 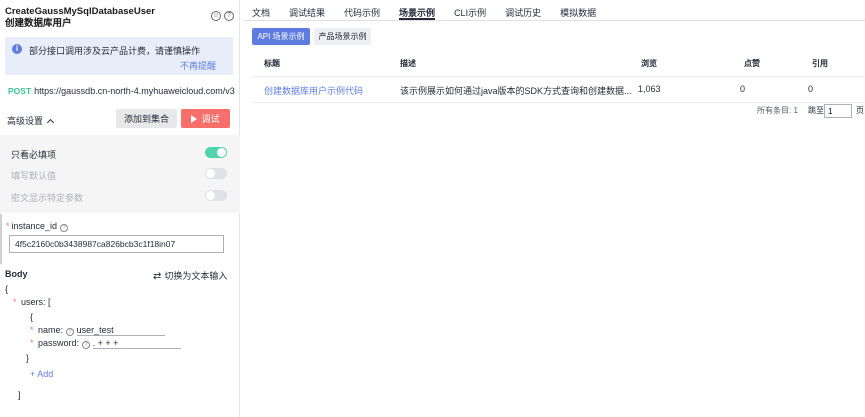 What do you see at coordinates (157, 276) in the screenshot?
I see `swap-icon: ⇄` at bounding box center [157, 276].